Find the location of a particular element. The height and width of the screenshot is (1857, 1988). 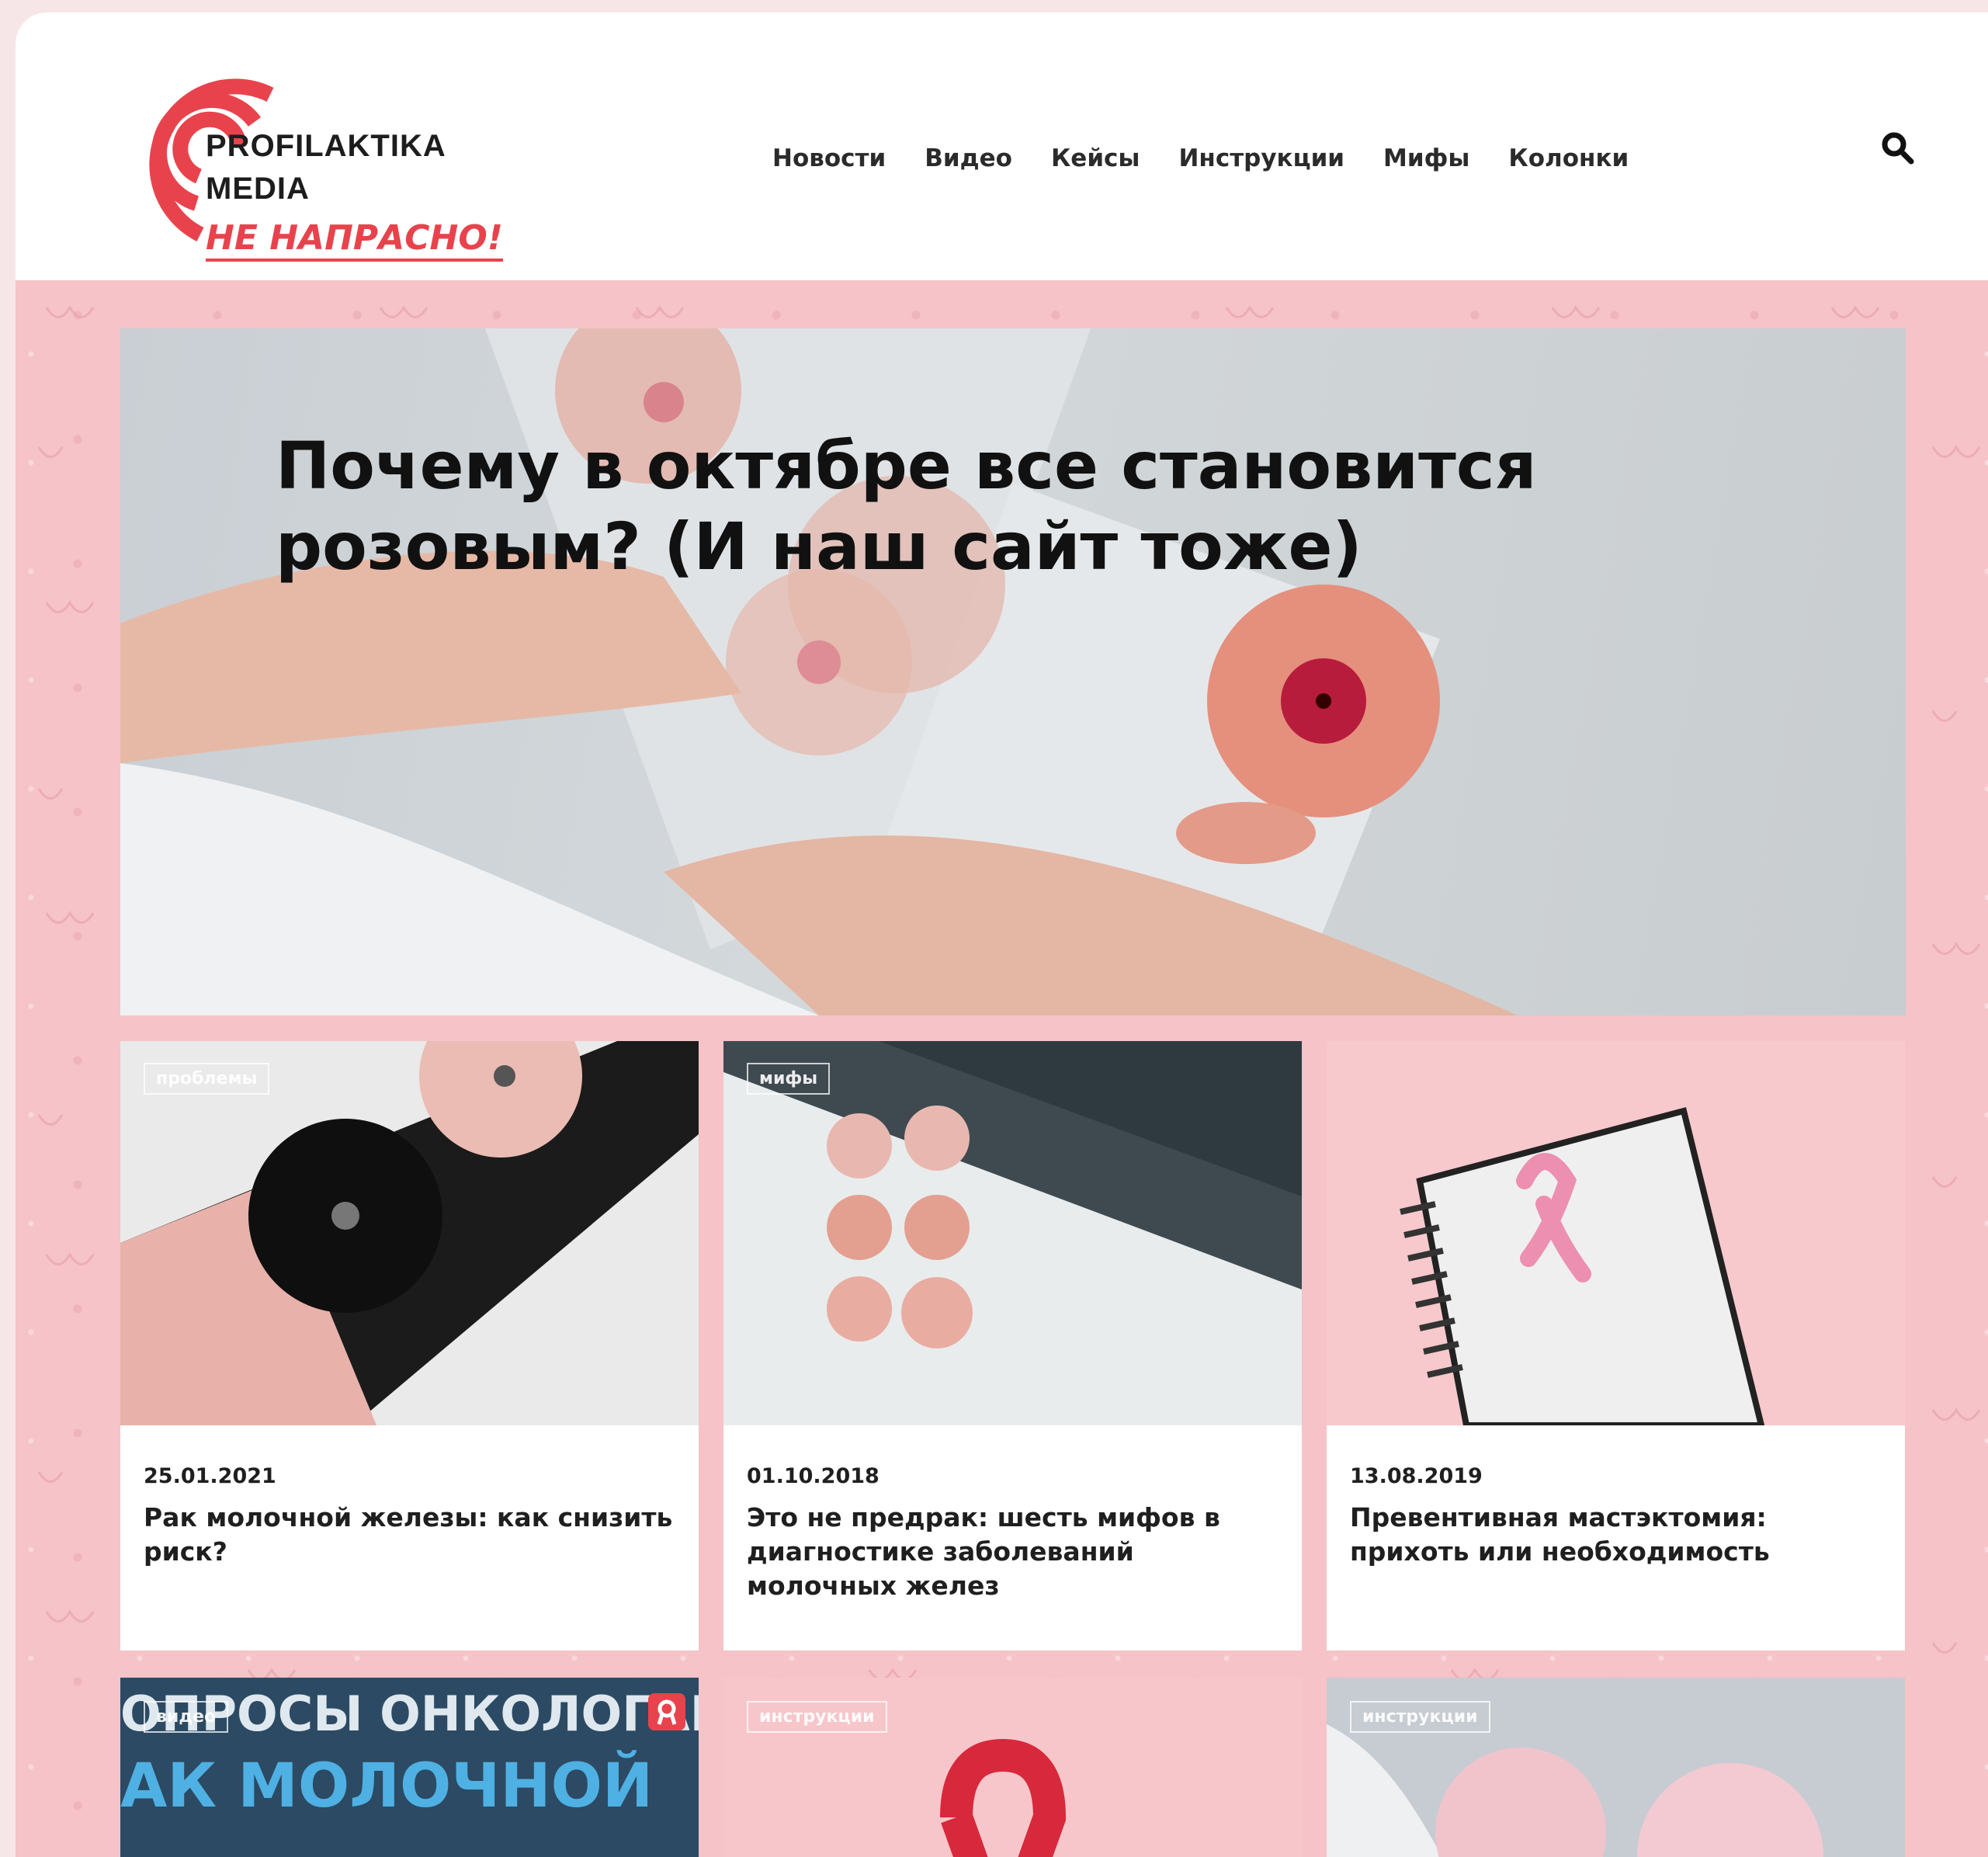

article-date: 13.08.2019 is located at coordinates (1416, 1476).